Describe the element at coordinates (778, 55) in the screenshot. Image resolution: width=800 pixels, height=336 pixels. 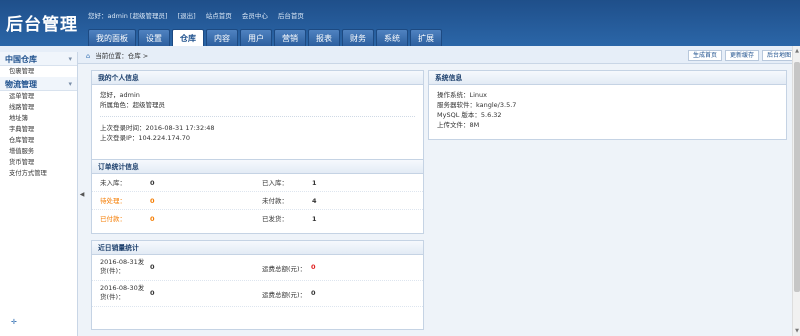
I see `admin-map-button: 后台地图` at that location.